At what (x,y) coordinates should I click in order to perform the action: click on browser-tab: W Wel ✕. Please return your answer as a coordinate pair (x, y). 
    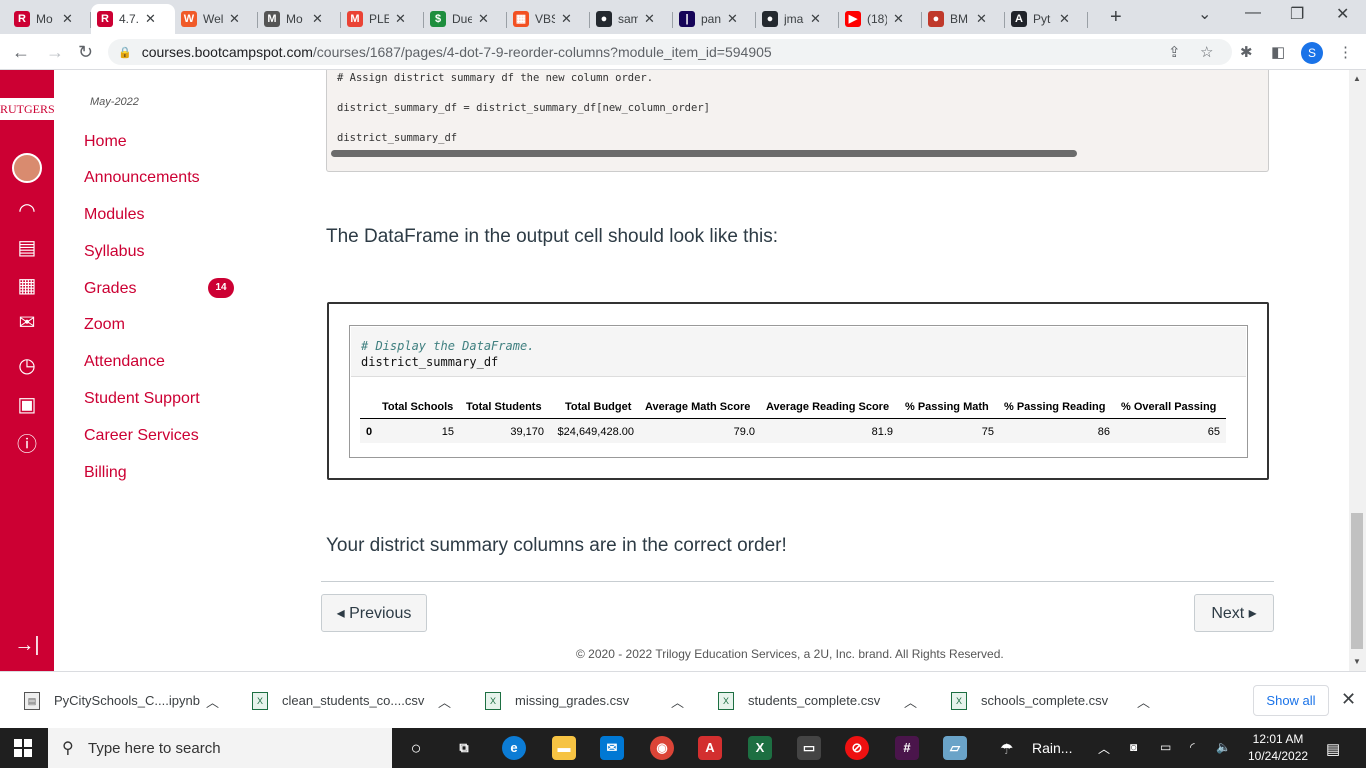
    Looking at the image, I should click on (216, 19).